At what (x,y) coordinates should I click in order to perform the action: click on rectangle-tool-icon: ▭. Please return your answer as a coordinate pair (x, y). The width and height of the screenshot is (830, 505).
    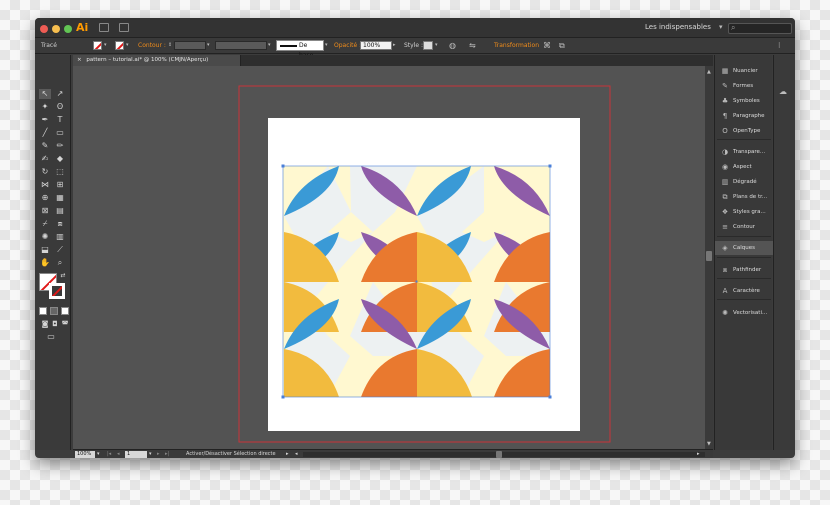
    Looking at the image, I should click on (60, 133).